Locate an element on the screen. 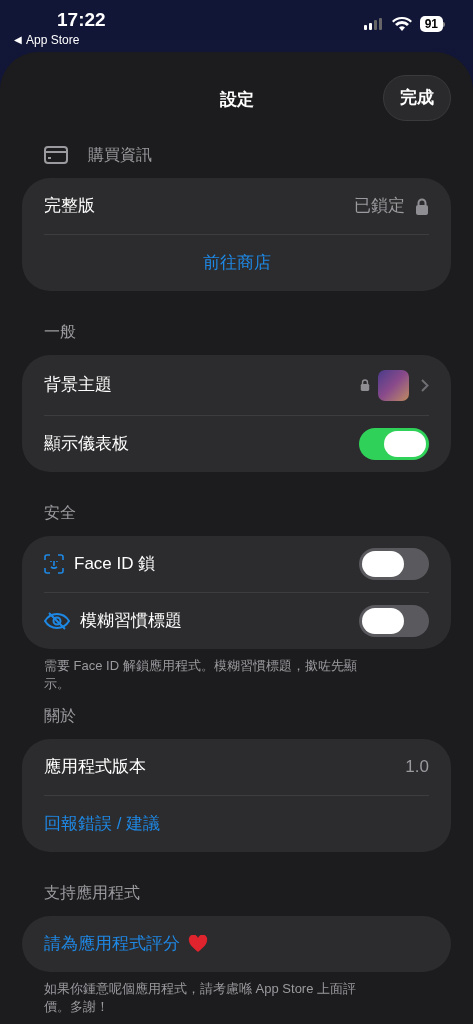 This screenshot has width=473, height=1024. row-label: 完整版 is located at coordinates (69, 206).